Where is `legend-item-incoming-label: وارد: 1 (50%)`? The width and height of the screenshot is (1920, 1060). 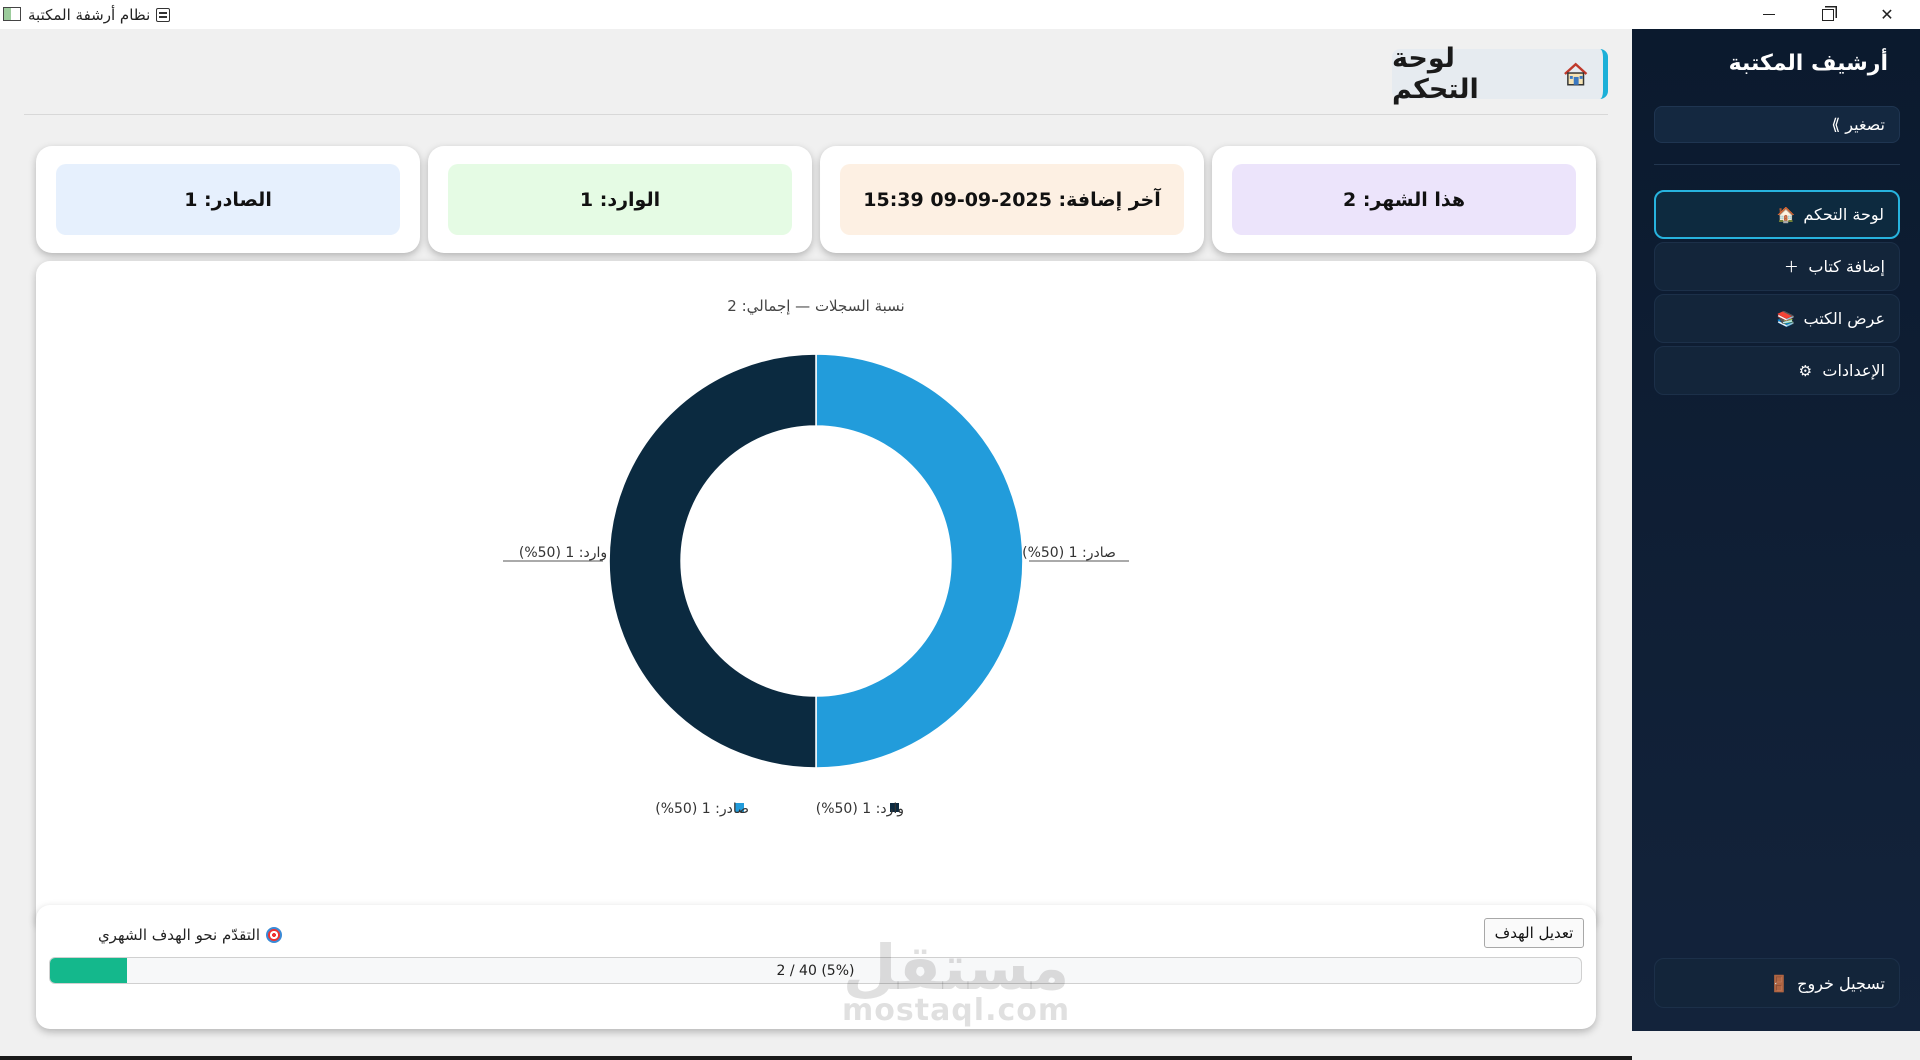 legend-item-incoming-label: وارد: 1 (50%) is located at coordinates (860, 809).